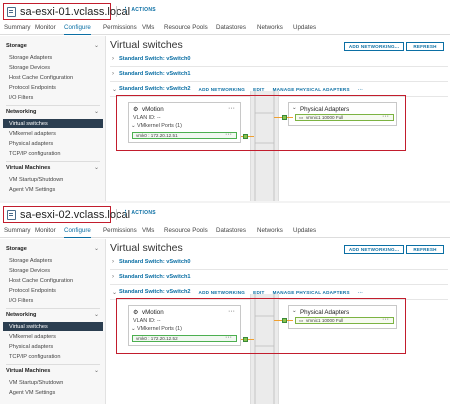 This screenshot has height=405, width=450. I want to click on port-icon, so click(284, 320).